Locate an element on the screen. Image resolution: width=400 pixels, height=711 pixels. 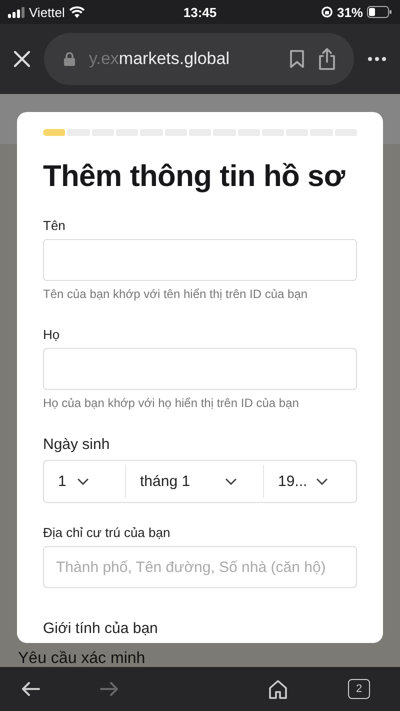
field-label: Địa chỉ cư trú của bạn is located at coordinates (107, 532).